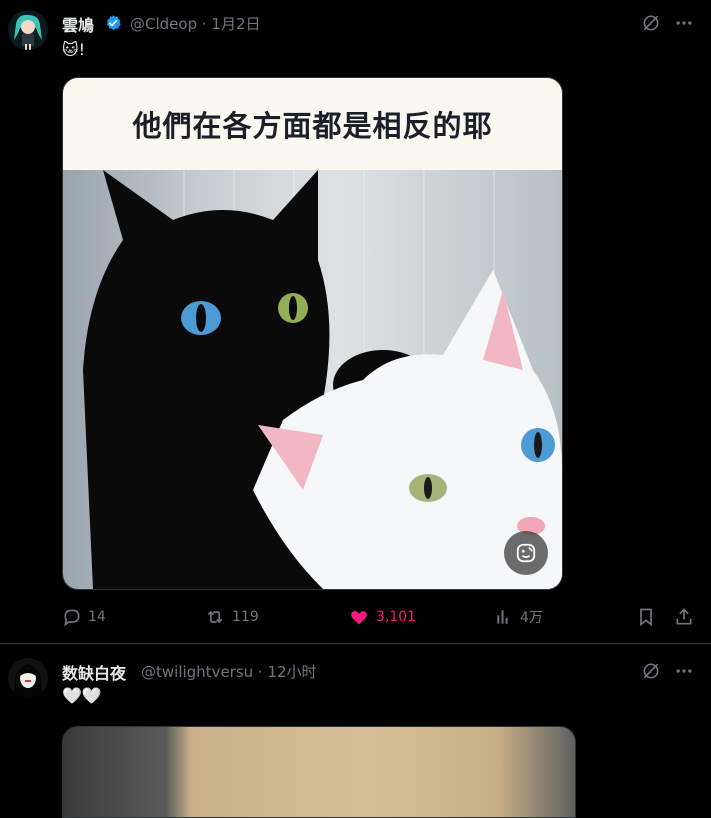 Image resolution: width=711 pixels, height=818 pixels. What do you see at coordinates (113, 23) in the screenshot?
I see `verified-badge-icon` at bounding box center [113, 23].